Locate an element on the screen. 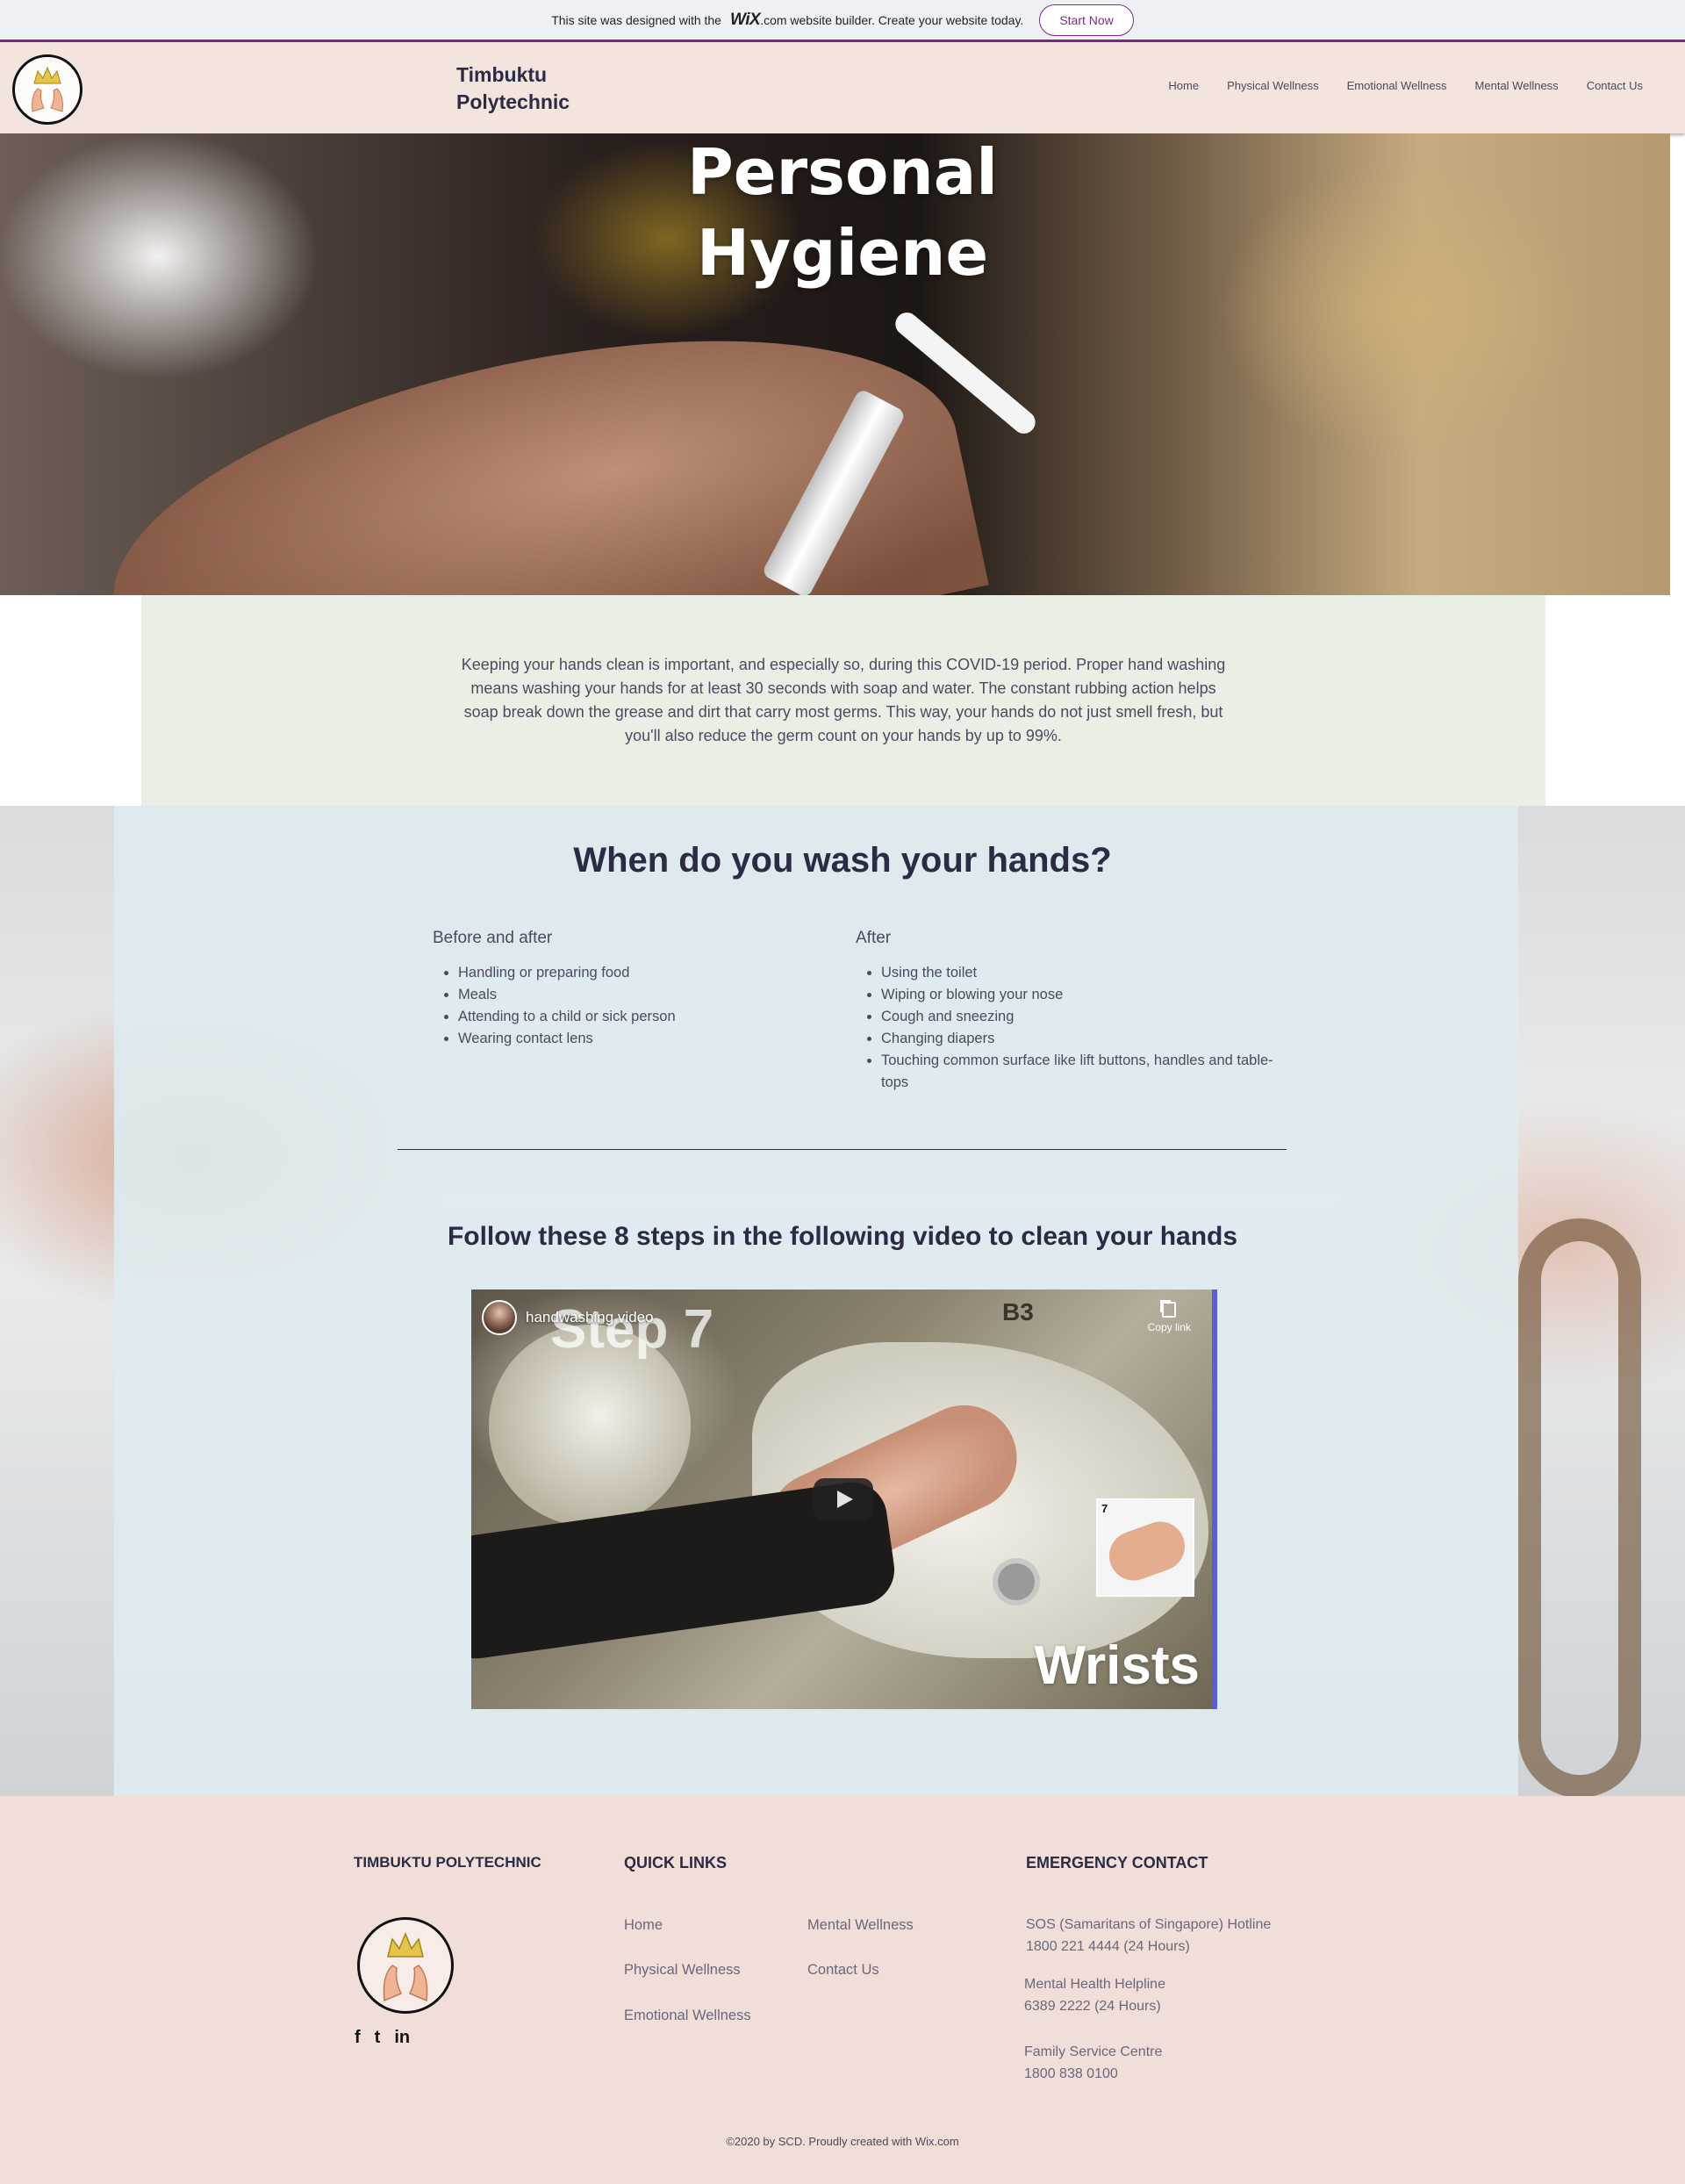 This screenshot has height=2184, width=1685. footer-link-physical-wellness: Physical Wellness is located at coordinates (682, 1970).